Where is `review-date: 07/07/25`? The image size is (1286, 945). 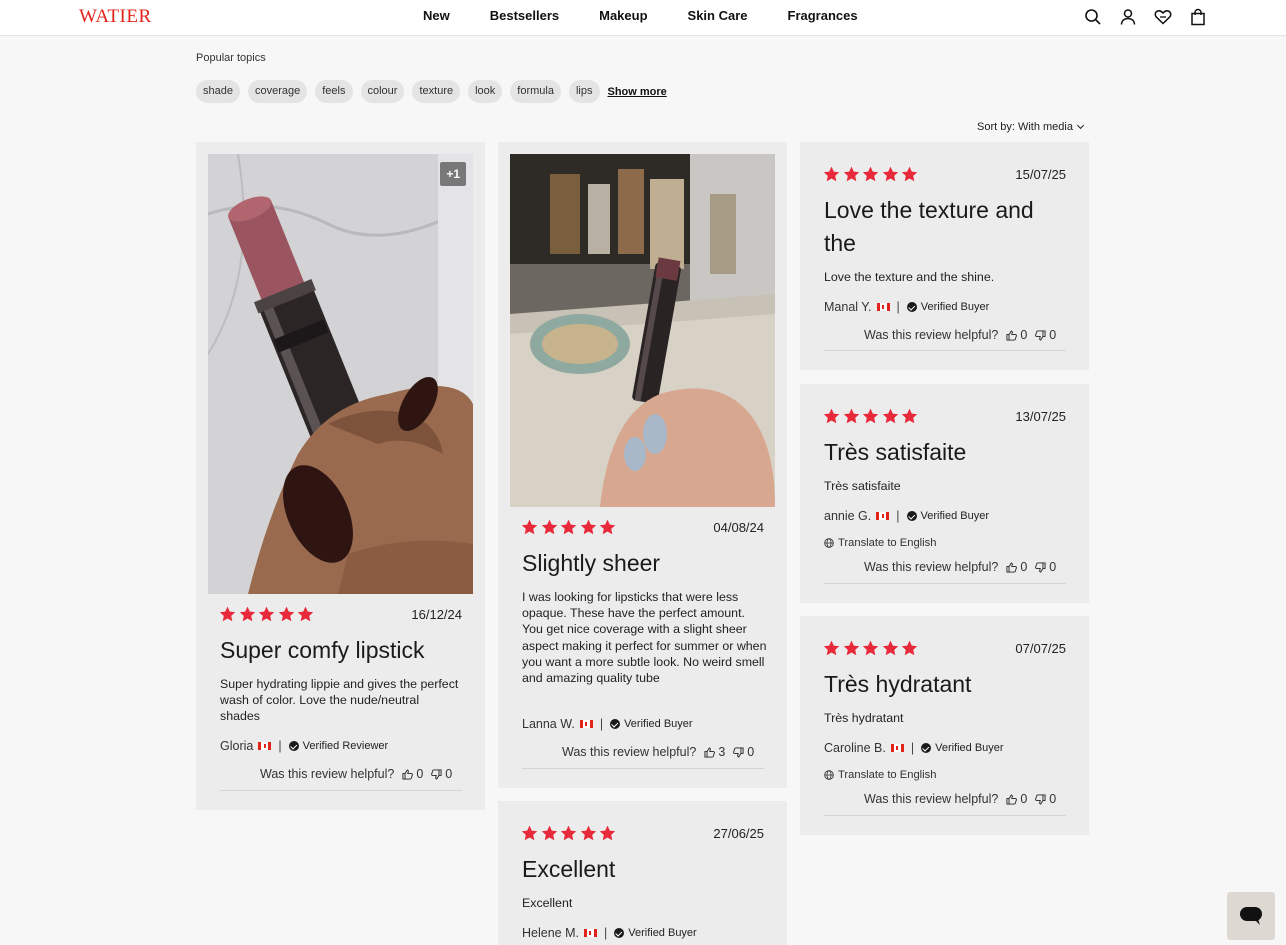 review-date: 07/07/25 is located at coordinates (1040, 648).